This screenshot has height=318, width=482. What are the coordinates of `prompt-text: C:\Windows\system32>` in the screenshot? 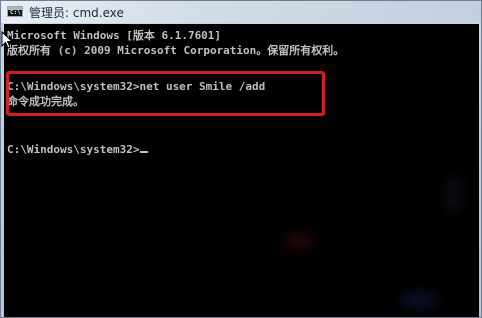 It's located at (73, 149).